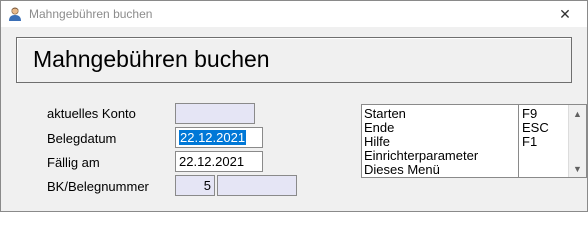  I want to click on faellig-field: 22.12.2021, so click(219, 161).